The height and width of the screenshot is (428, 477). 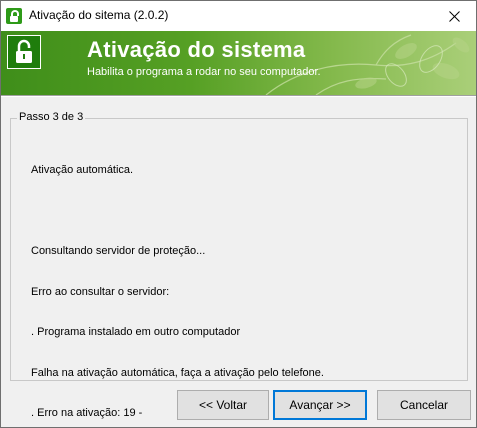 What do you see at coordinates (82, 170) in the screenshot?
I see `log-line: Ativação automática.` at bounding box center [82, 170].